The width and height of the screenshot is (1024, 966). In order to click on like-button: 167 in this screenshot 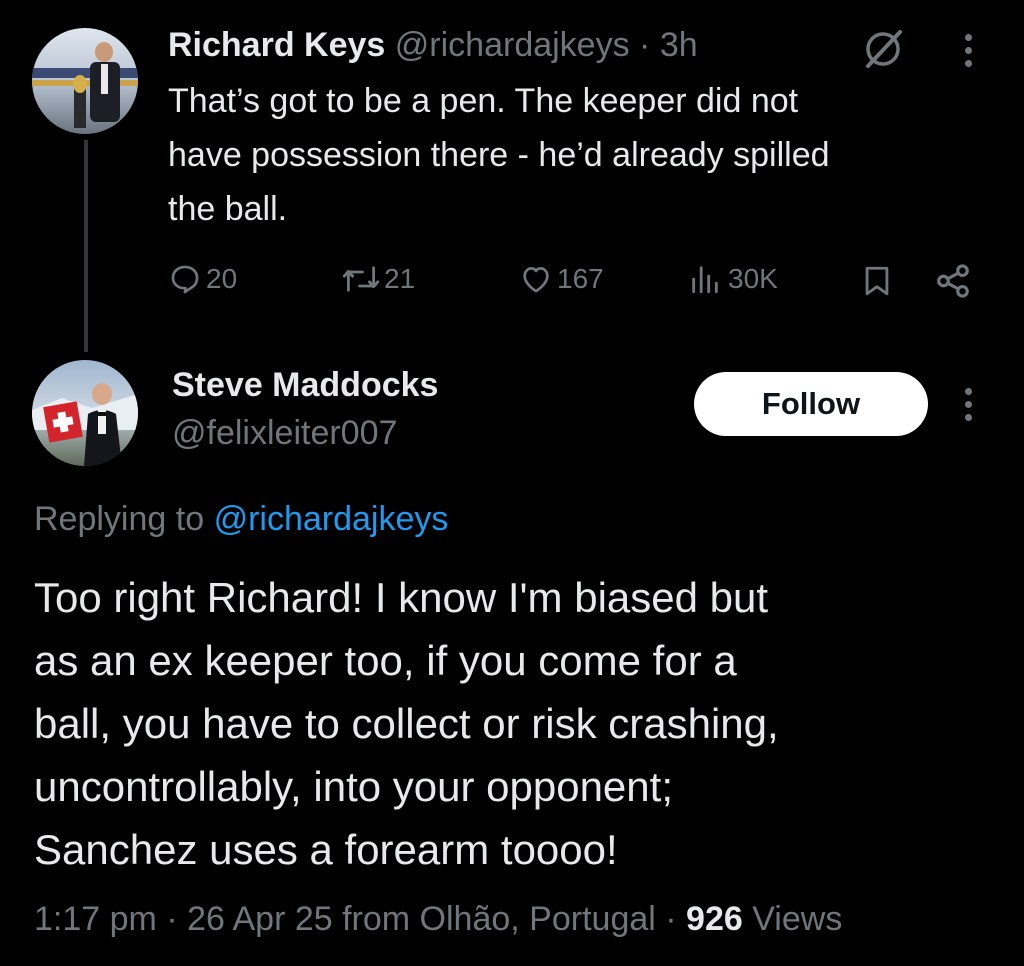, I will do `click(561, 279)`.